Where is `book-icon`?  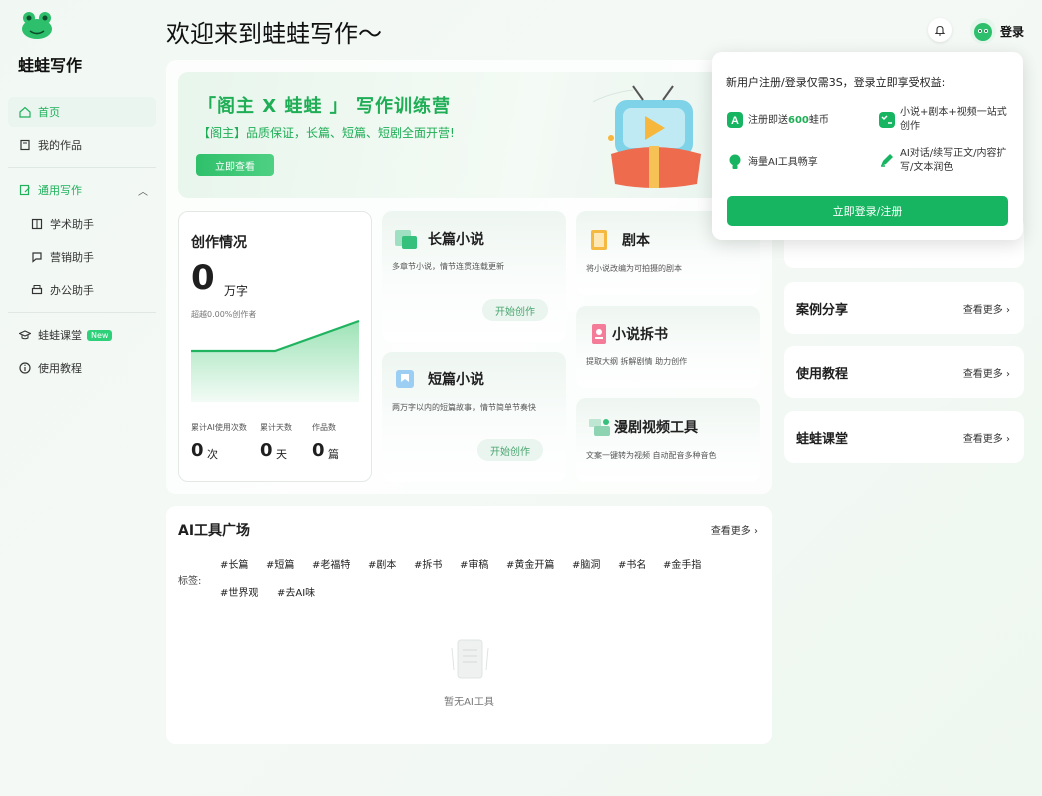 book-icon is located at coordinates (25, 145).